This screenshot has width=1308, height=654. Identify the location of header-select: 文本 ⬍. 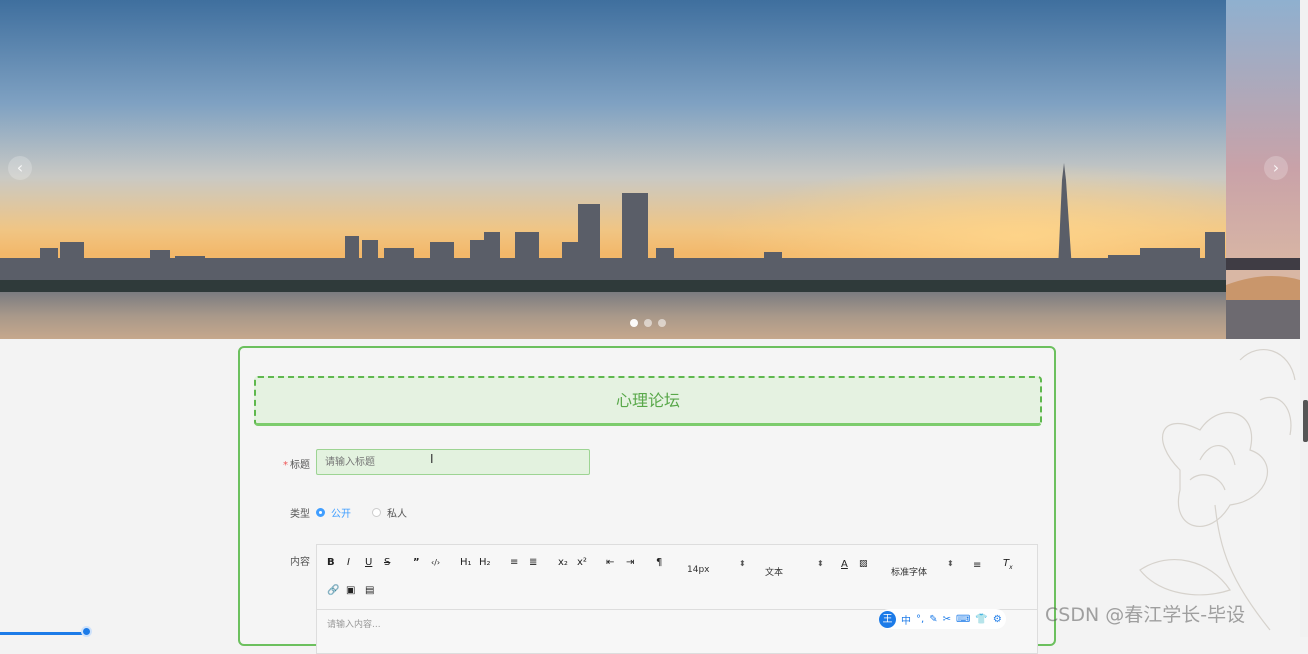
(794, 568).